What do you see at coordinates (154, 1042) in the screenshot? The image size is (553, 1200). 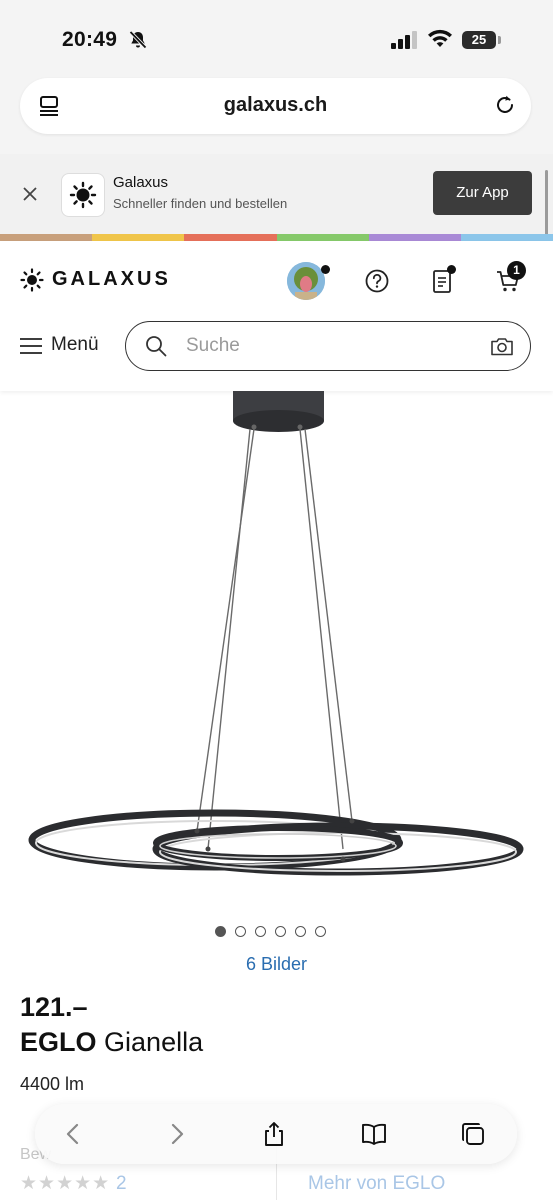 I see `product-name: Gianella` at bounding box center [154, 1042].